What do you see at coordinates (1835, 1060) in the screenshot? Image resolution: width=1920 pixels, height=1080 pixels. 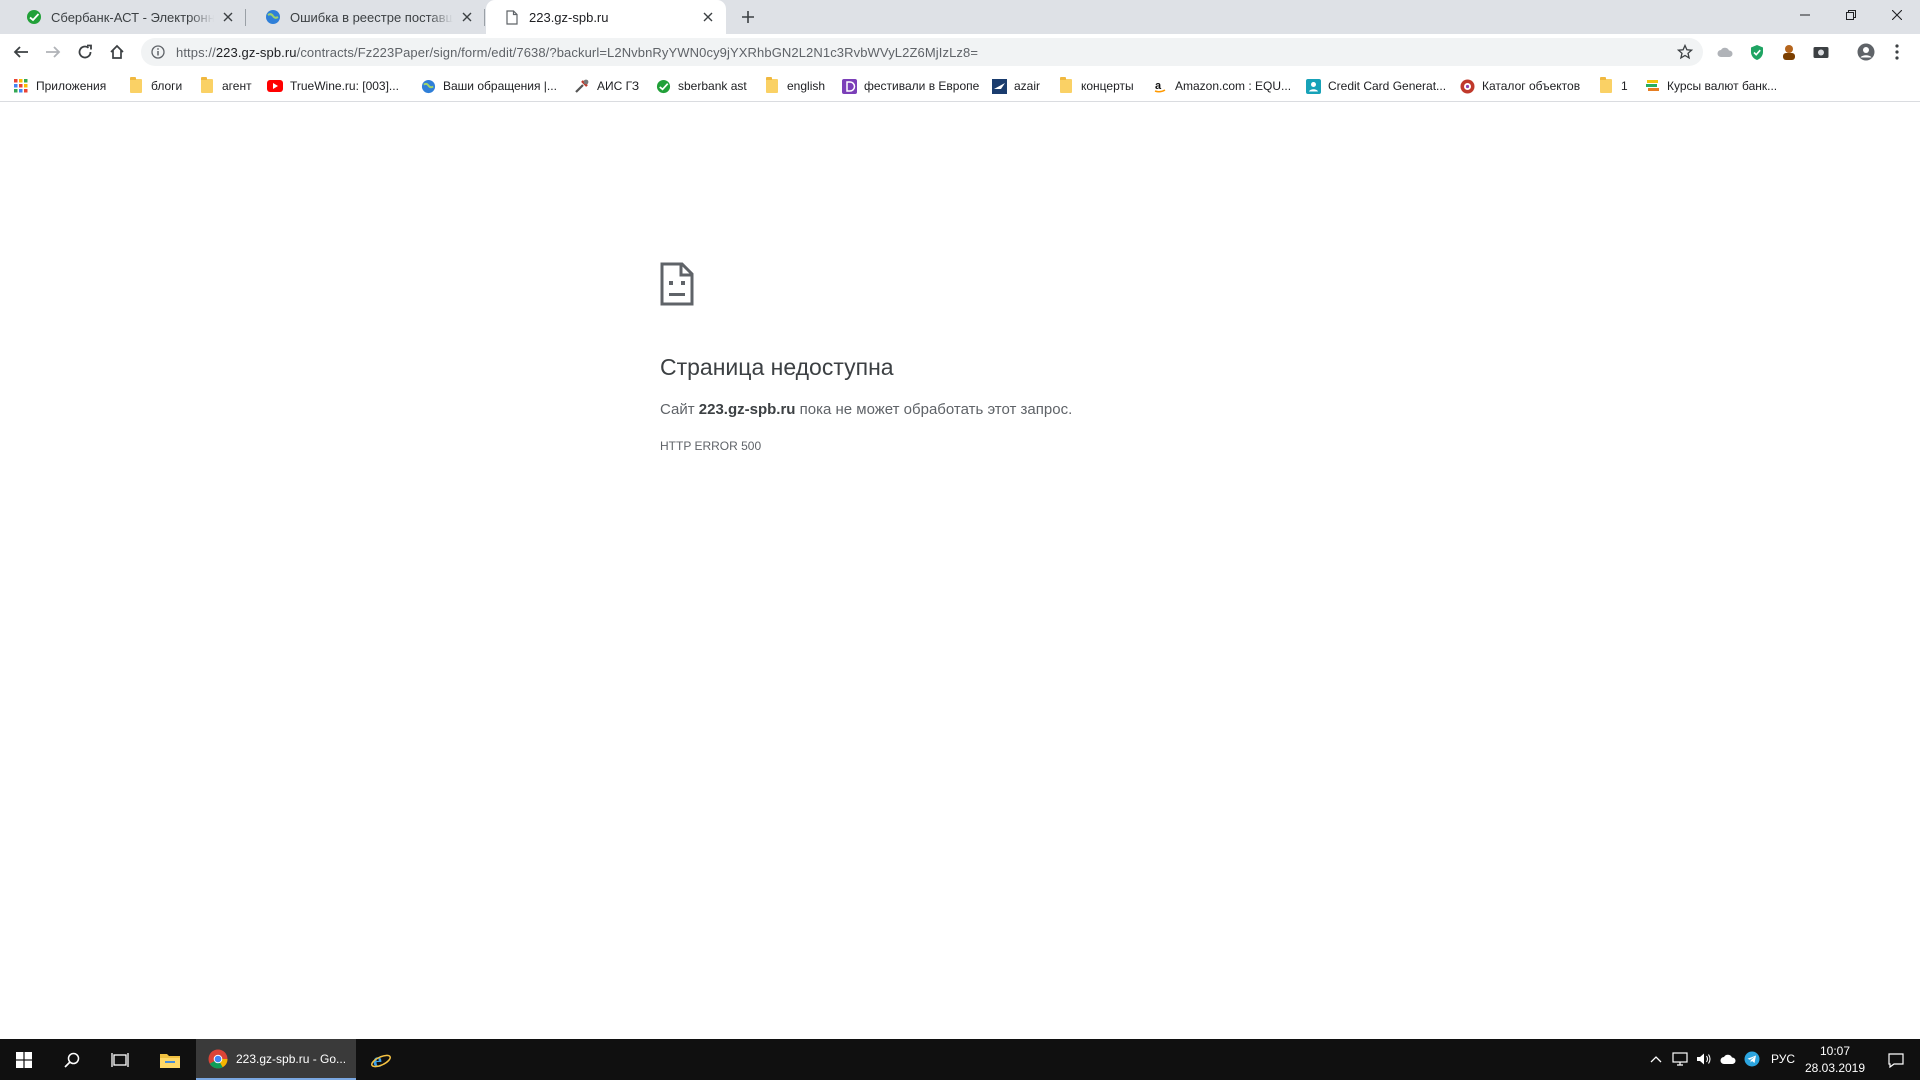 I see `system-clock: 10:07 28.03.2019` at bounding box center [1835, 1060].